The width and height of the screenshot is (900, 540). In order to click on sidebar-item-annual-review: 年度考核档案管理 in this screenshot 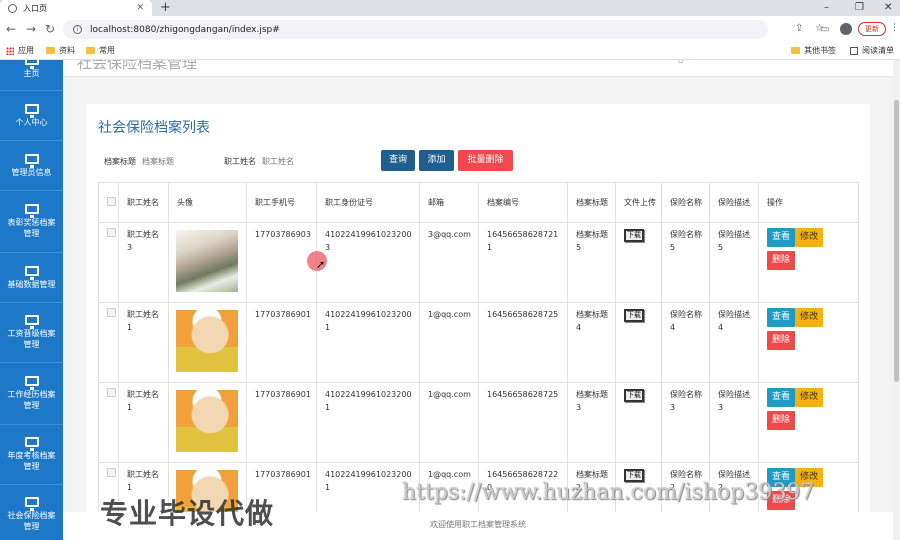, I will do `click(31, 455)`.